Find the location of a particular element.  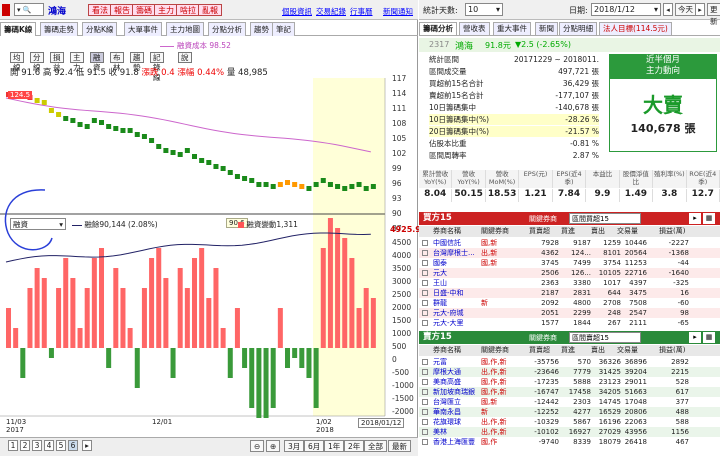

tab-branch-analysis: 分點分析 is located at coordinates (227, 29).